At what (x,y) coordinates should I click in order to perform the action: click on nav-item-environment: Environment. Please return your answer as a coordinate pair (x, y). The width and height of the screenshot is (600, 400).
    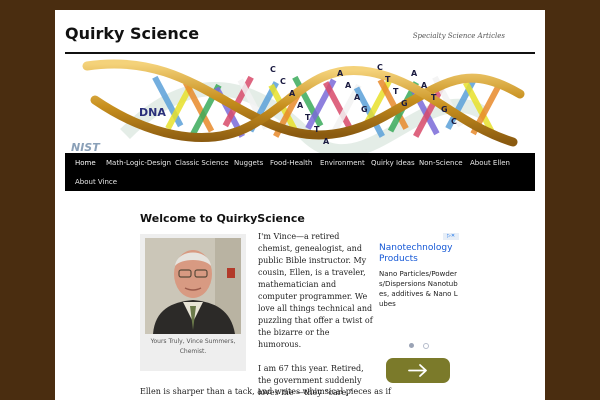
    Looking at the image, I should click on (342, 163).